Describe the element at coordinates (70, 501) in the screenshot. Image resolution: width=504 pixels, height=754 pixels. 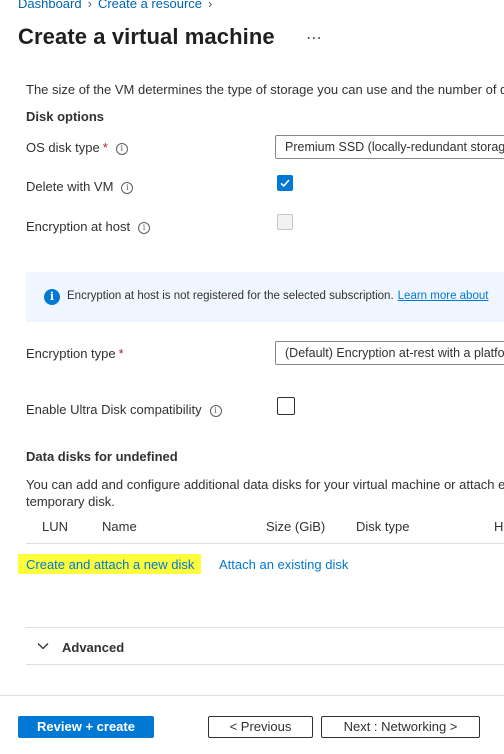
I see `data-disks-description-cont: temporary disk.` at that location.